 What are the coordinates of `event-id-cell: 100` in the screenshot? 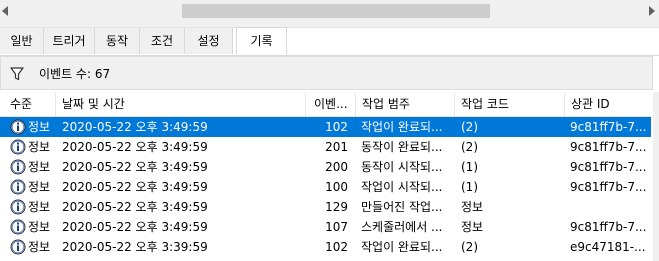 It's located at (336, 187).